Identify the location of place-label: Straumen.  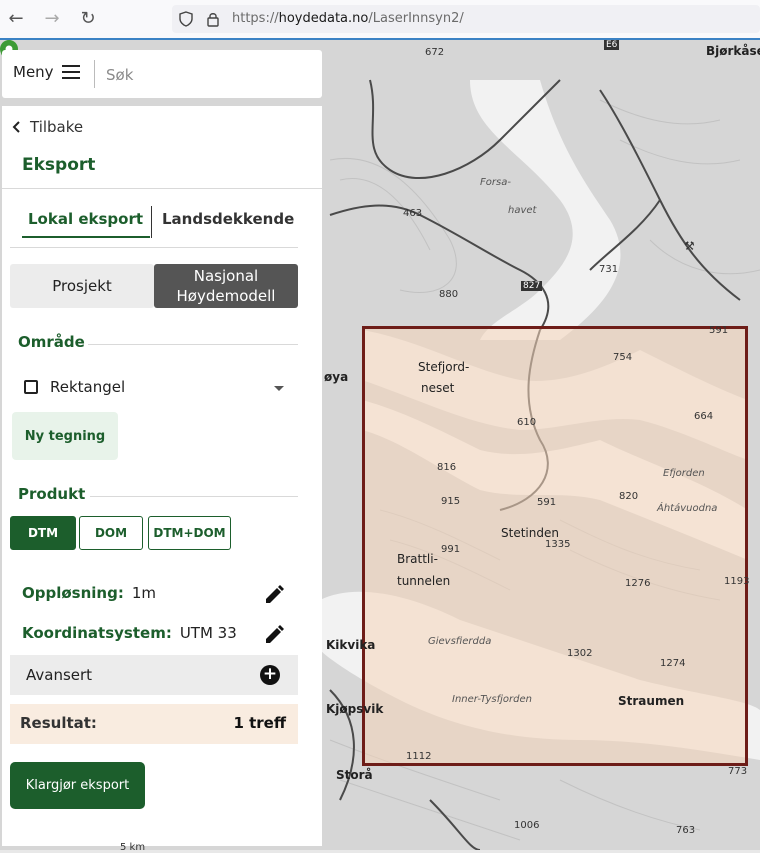
(651, 701).